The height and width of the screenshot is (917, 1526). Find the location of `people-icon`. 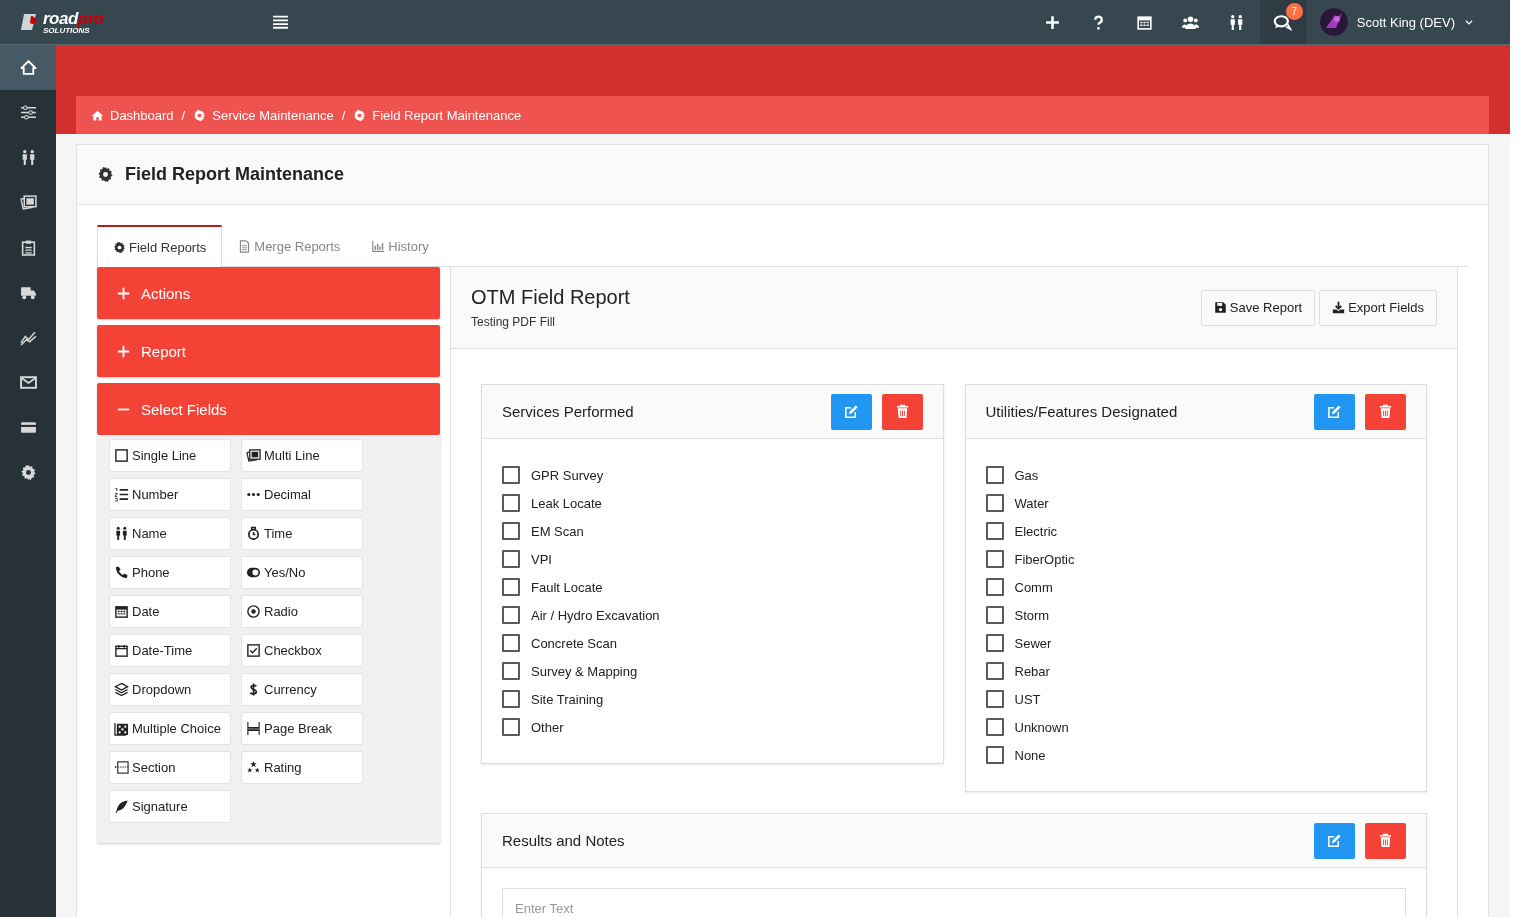

people-icon is located at coordinates (121, 533).